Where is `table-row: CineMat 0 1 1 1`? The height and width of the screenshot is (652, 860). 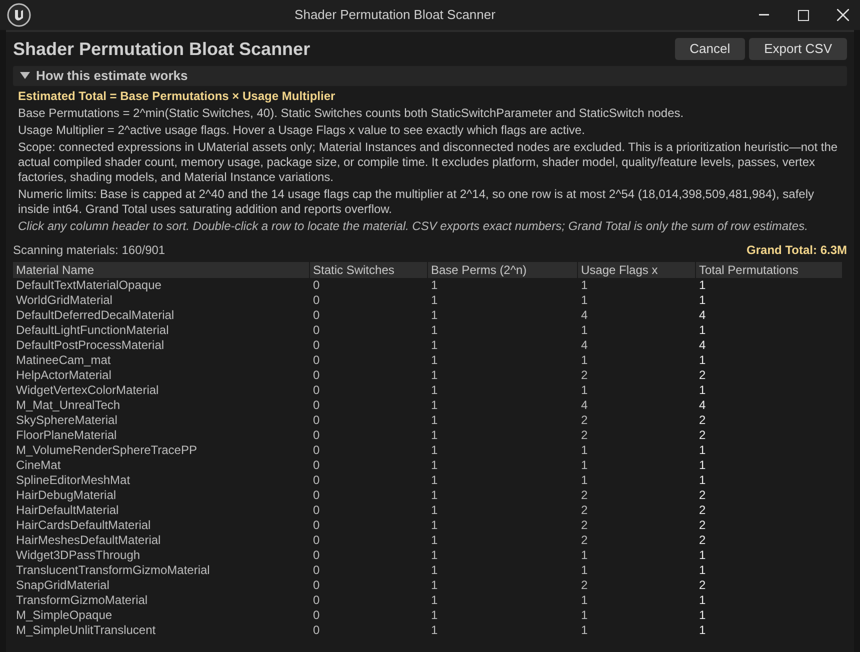 table-row: CineMat 0 1 1 1 is located at coordinates (428, 465).